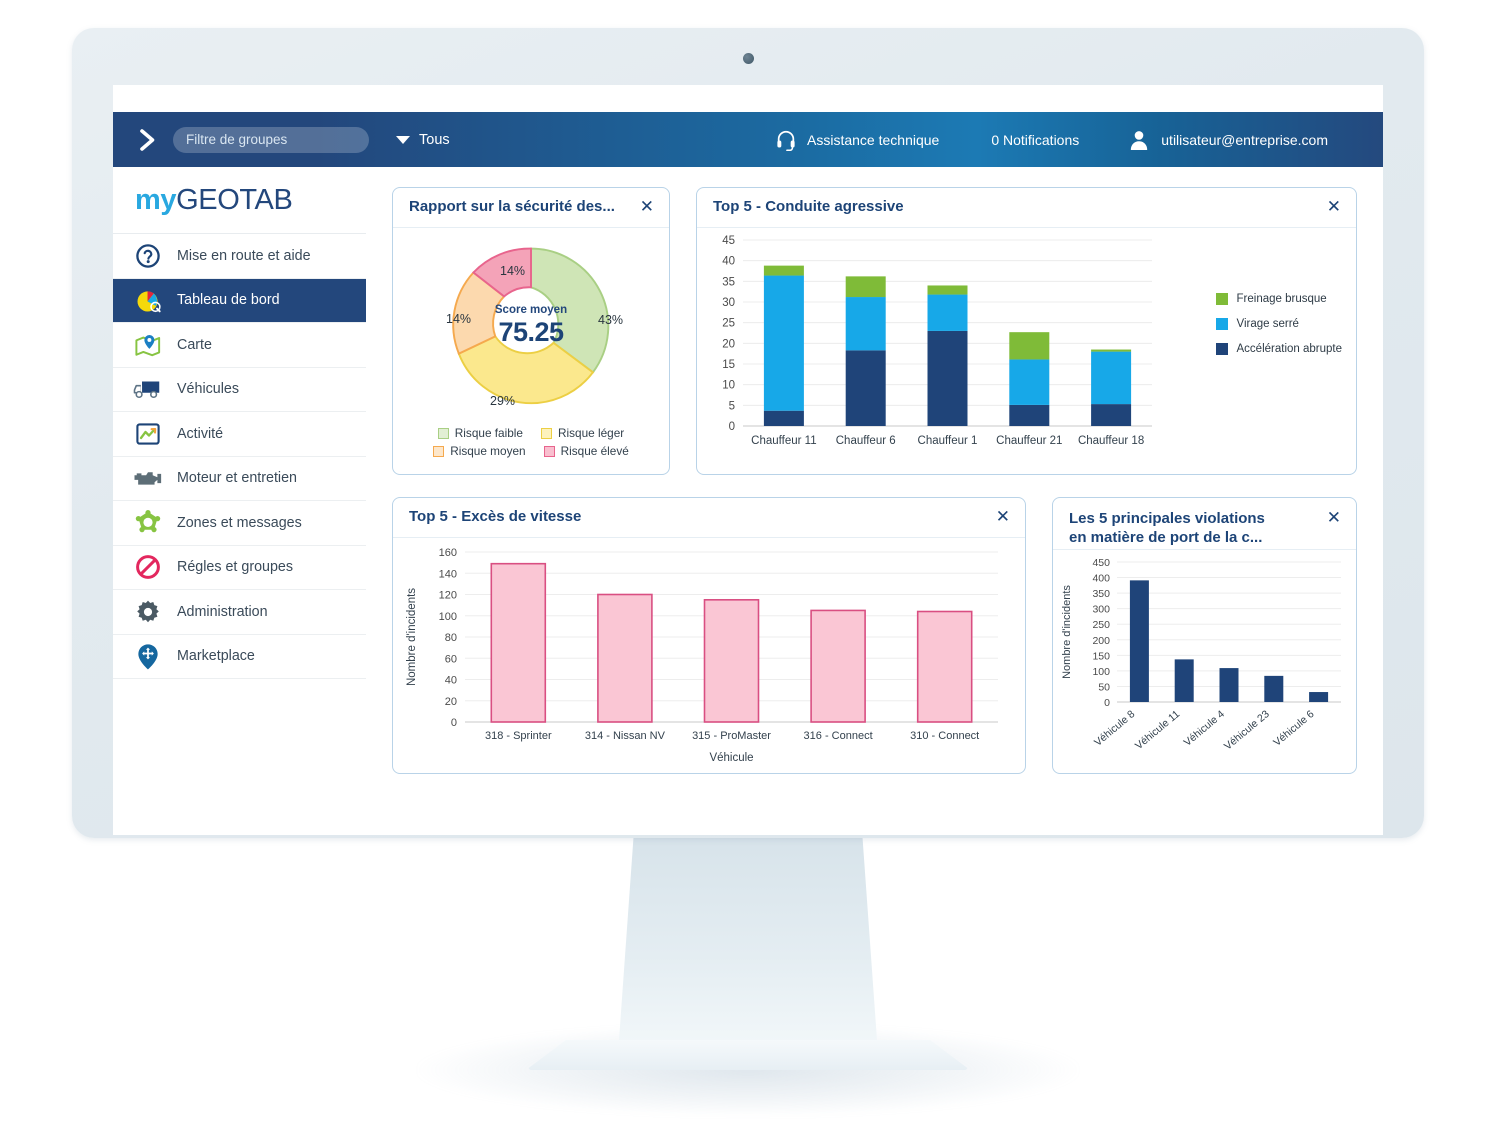 Image resolution: width=1496 pixels, height=1140 pixels. I want to click on donut-legend: Risque faible Risque léger Risque moyen, so click(531, 442).